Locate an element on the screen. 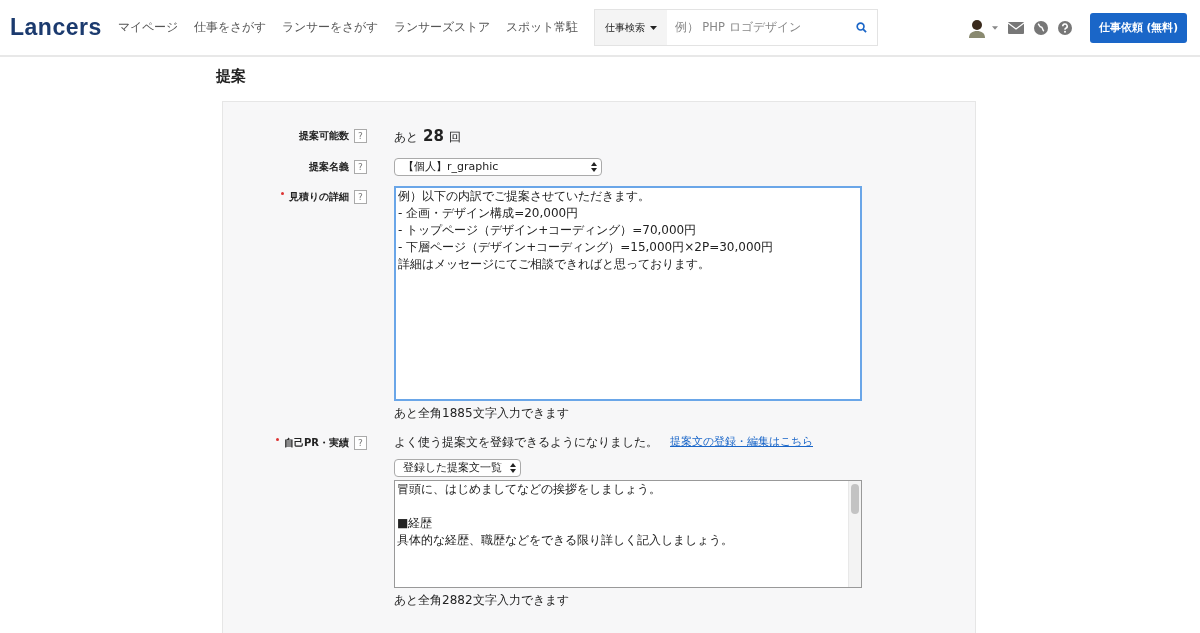 Image resolution: width=1200 pixels, height=633 pixels. remaining-count: 28 is located at coordinates (433, 136).